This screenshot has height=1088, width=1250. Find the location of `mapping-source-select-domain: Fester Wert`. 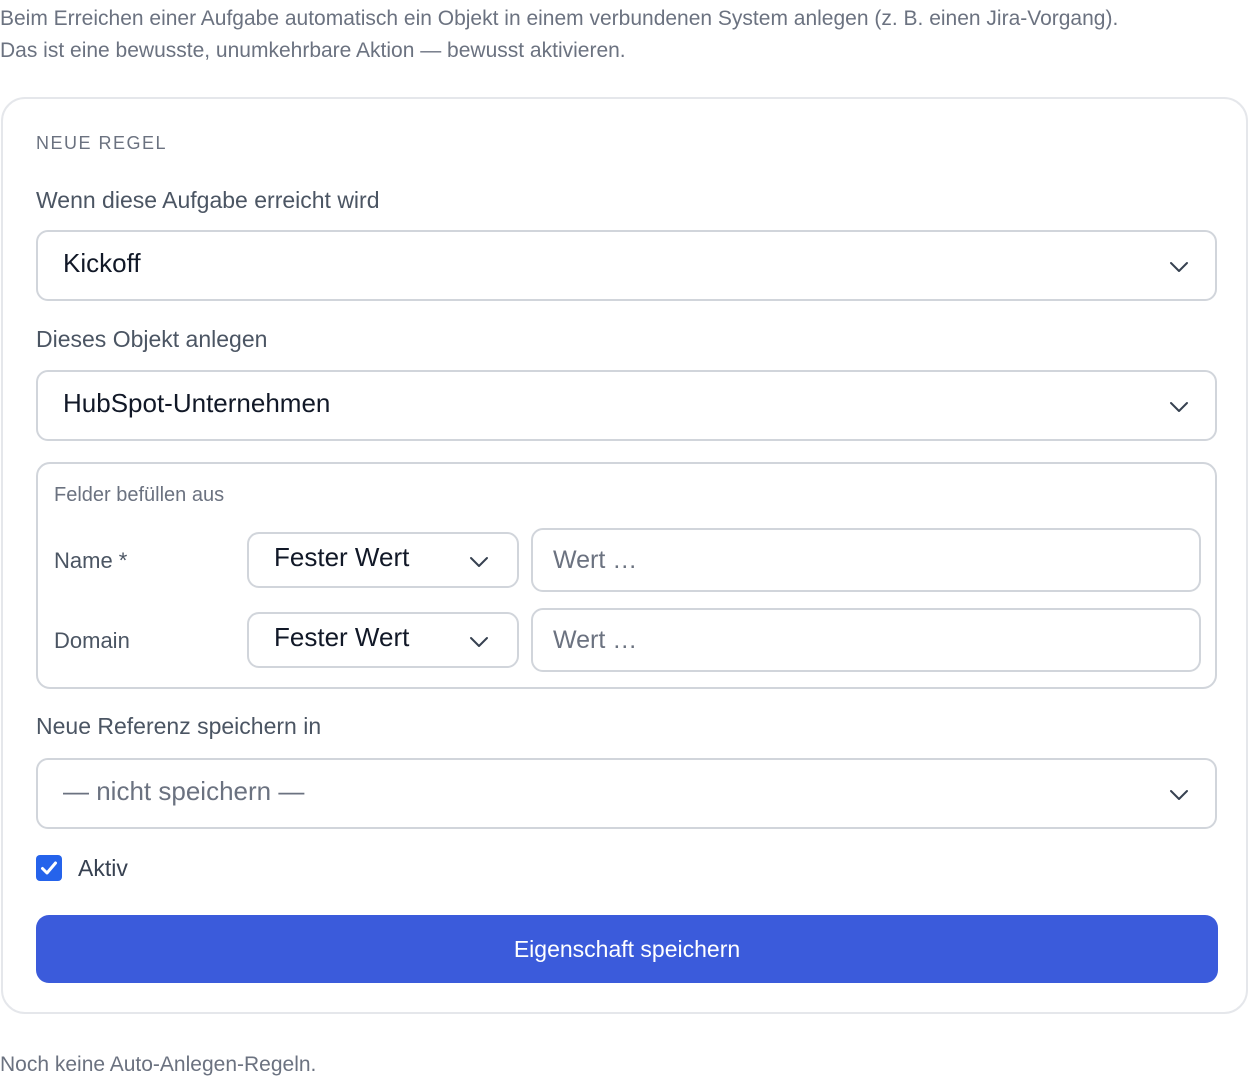

mapping-source-select-domain: Fester Wert is located at coordinates (383, 640).